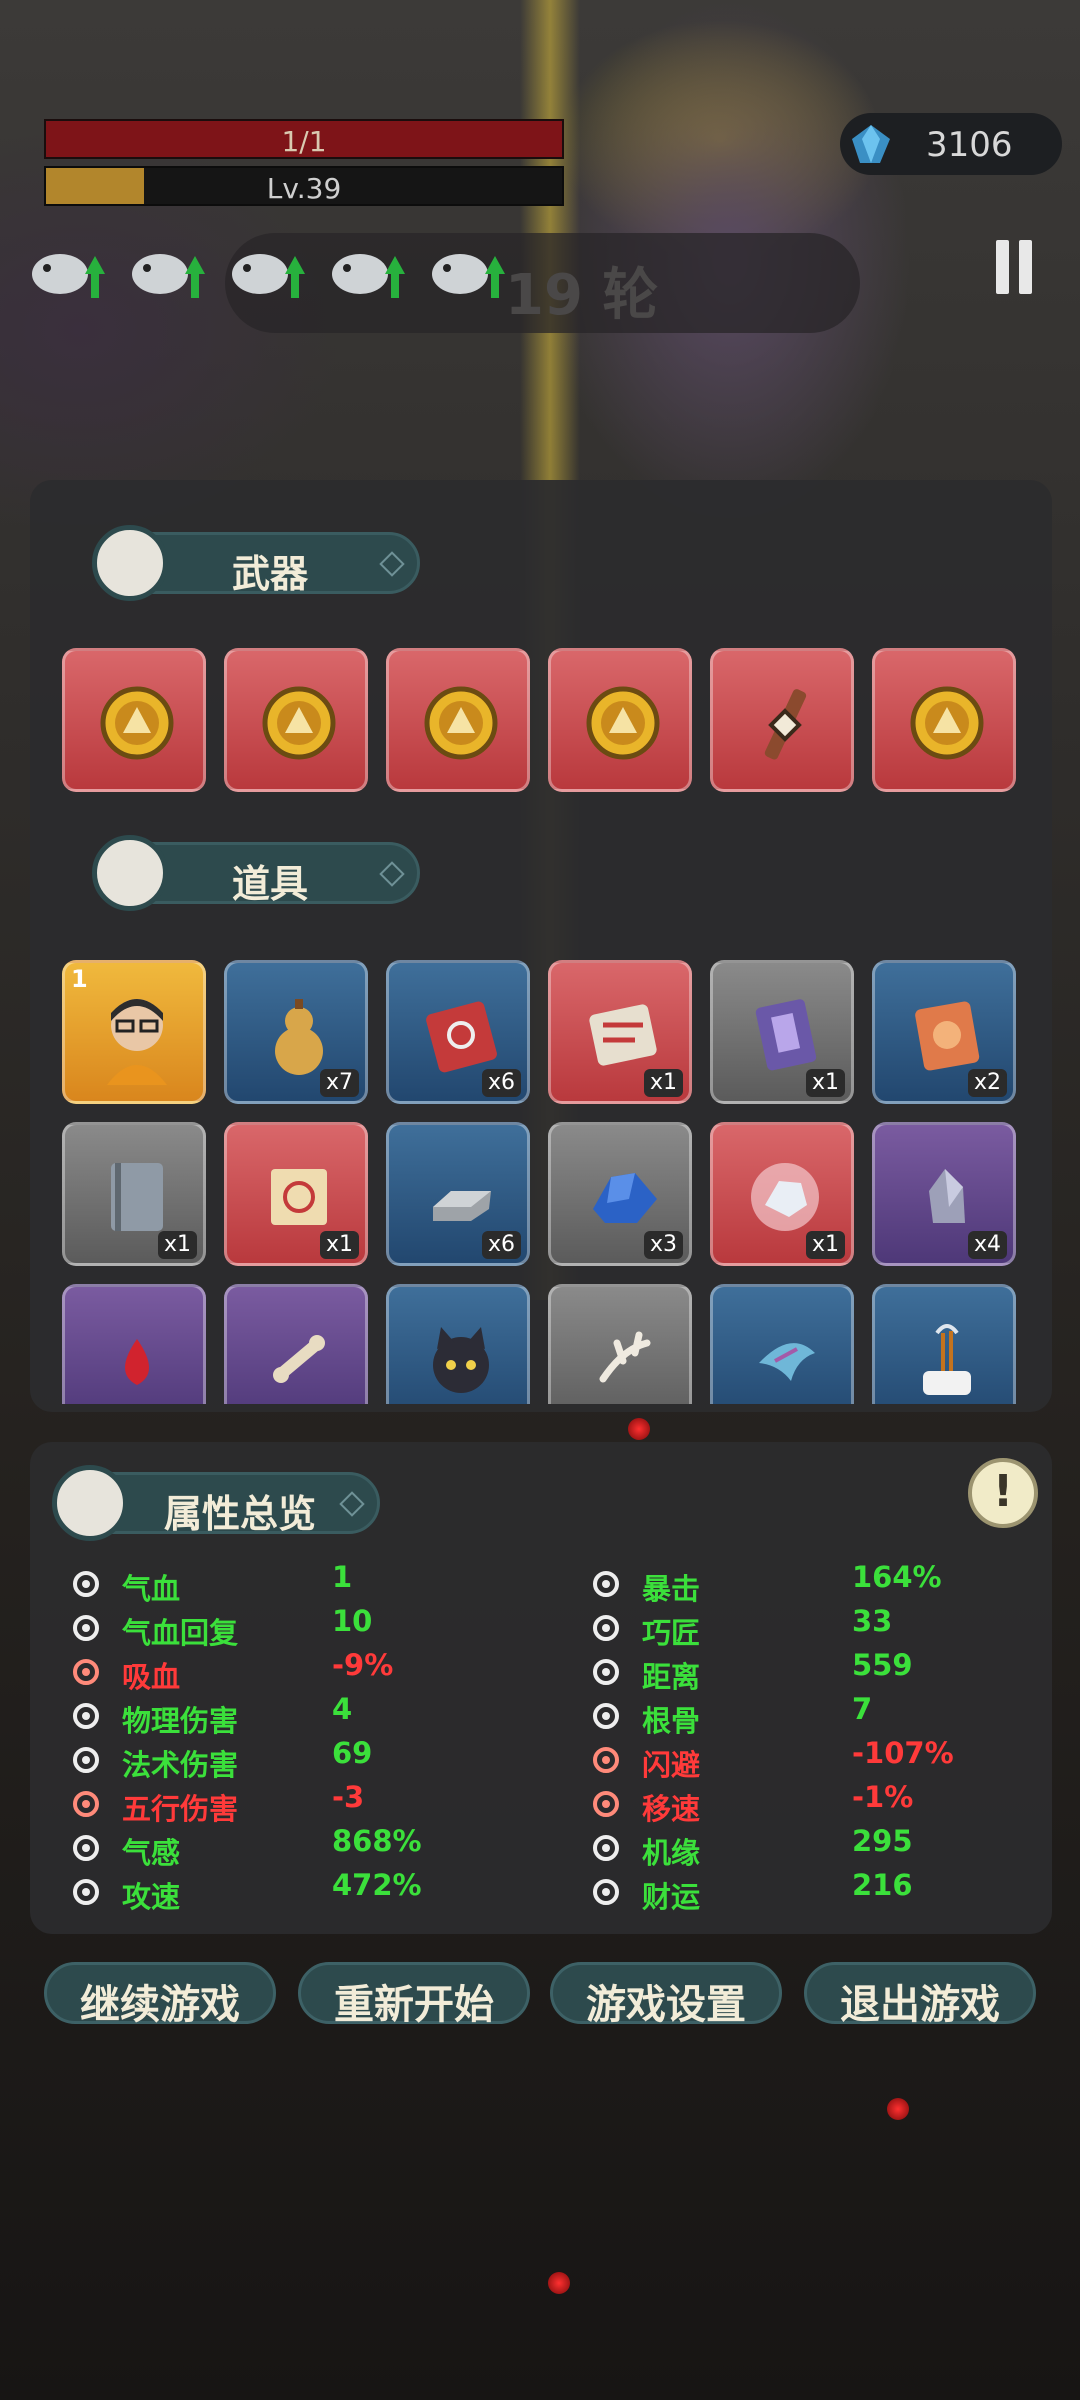 The height and width of the screenshot is (2400, 1080). I want to click on attribute-label: 闪避, so click(671, 1765).